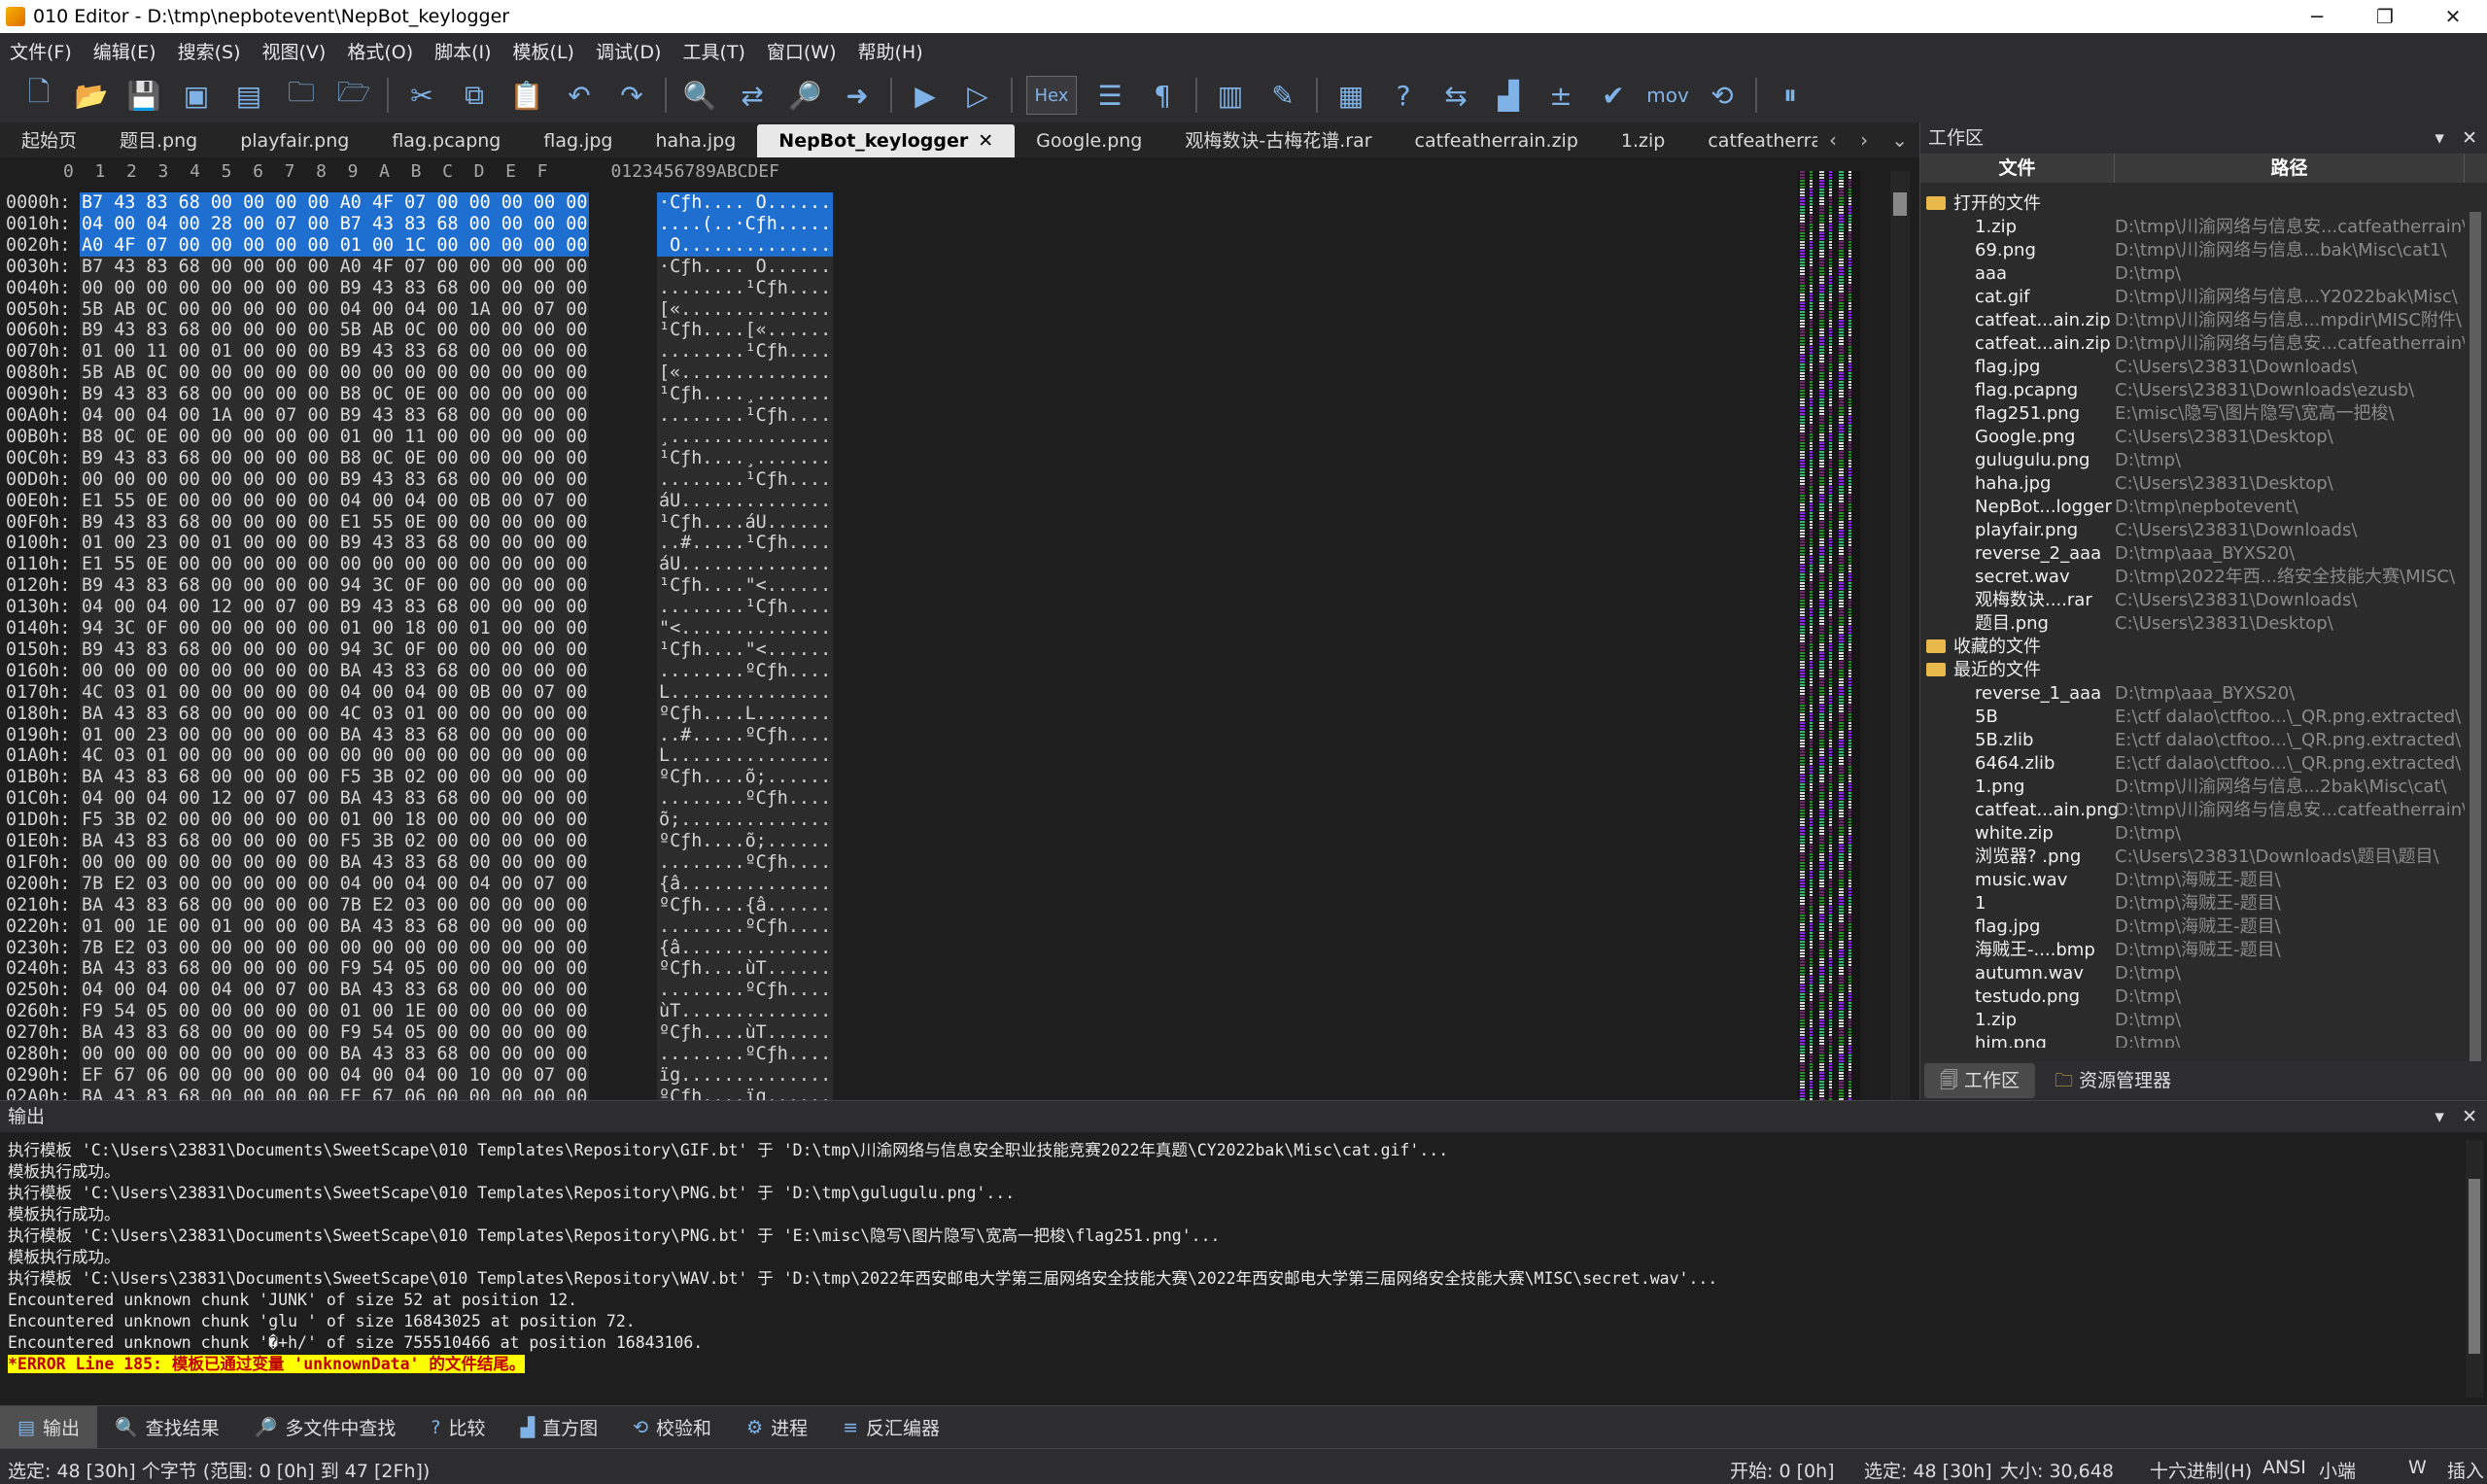 This screenshot has width=2487, height=1484. I want to click on file-list-item: secret.wav D:\tmp\2022年西...络安全技能大赛\MISC\, so click(2192, 577).